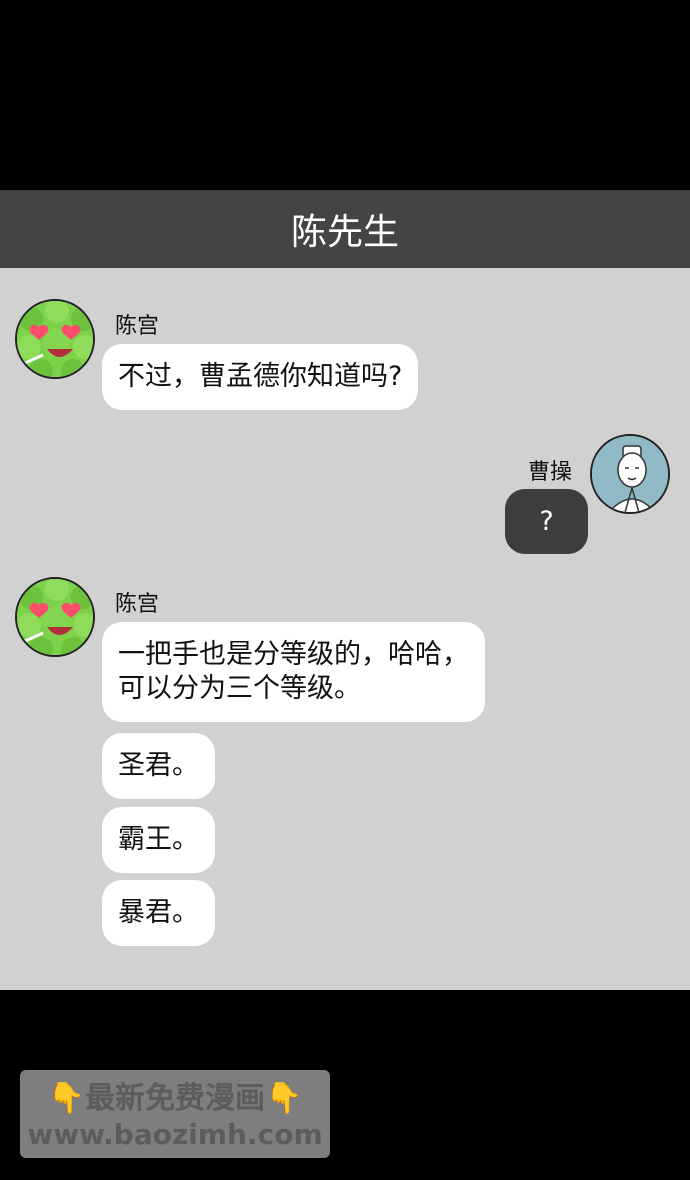 This screenshot has height=1180, width=690. What do you see at coordinates (260, 377) in the screenshot?
I see `message-bubble: 不过，曹孟德你知道吗?` at bounding box center [260, 377].